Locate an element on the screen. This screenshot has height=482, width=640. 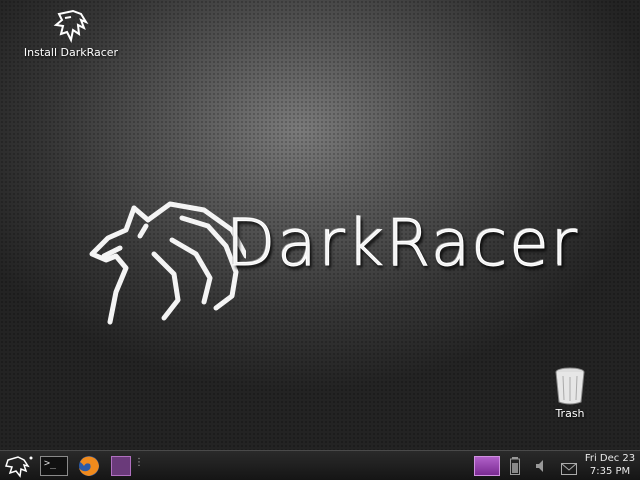
clock-time: 7:35 PM is located at coordinates (610, 471).